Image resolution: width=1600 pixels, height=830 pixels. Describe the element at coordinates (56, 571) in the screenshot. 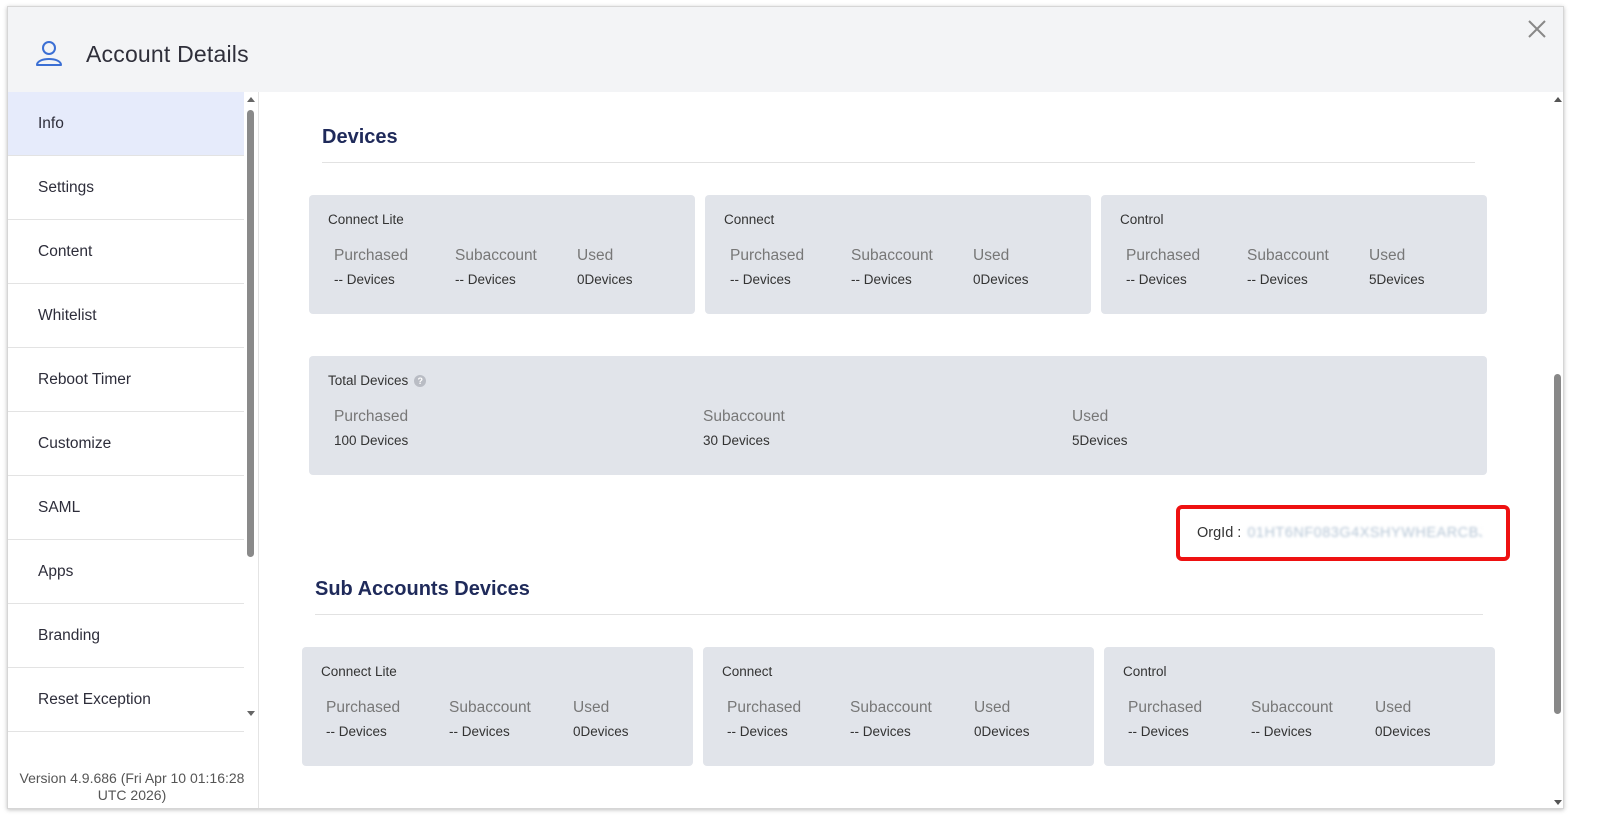

I see `sidebar-item-label: Apps` at that location.